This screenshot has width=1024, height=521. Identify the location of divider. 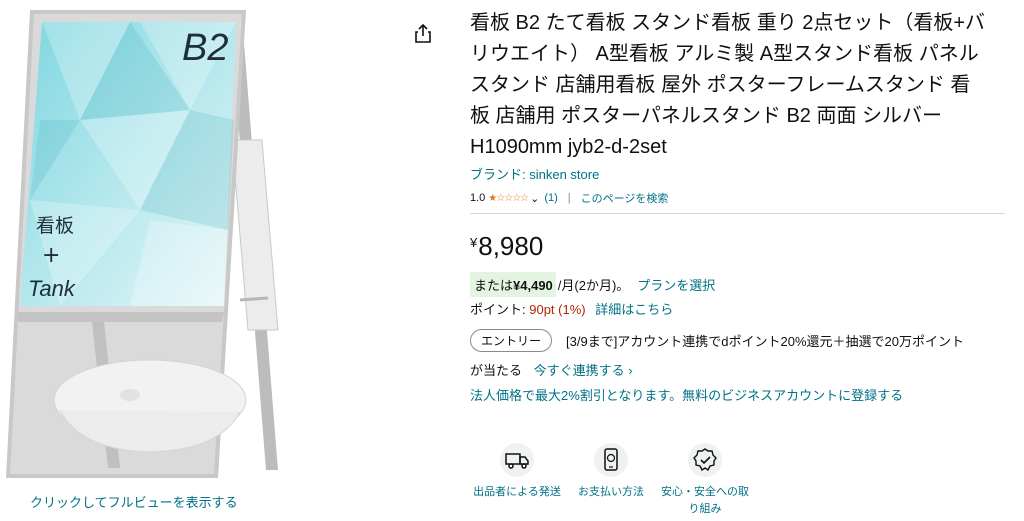
(737, 213).